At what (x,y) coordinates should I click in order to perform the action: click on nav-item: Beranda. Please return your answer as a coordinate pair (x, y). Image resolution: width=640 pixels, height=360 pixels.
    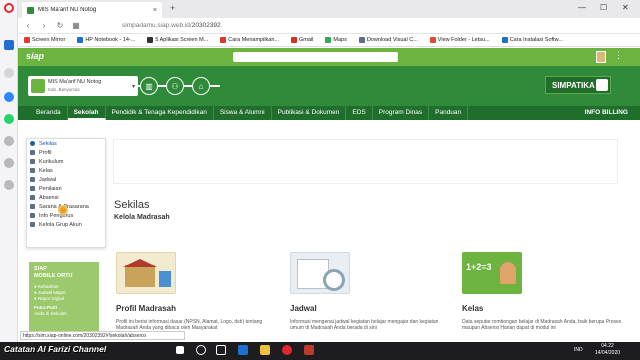
    Looking at the image, I should click on (49, 113).